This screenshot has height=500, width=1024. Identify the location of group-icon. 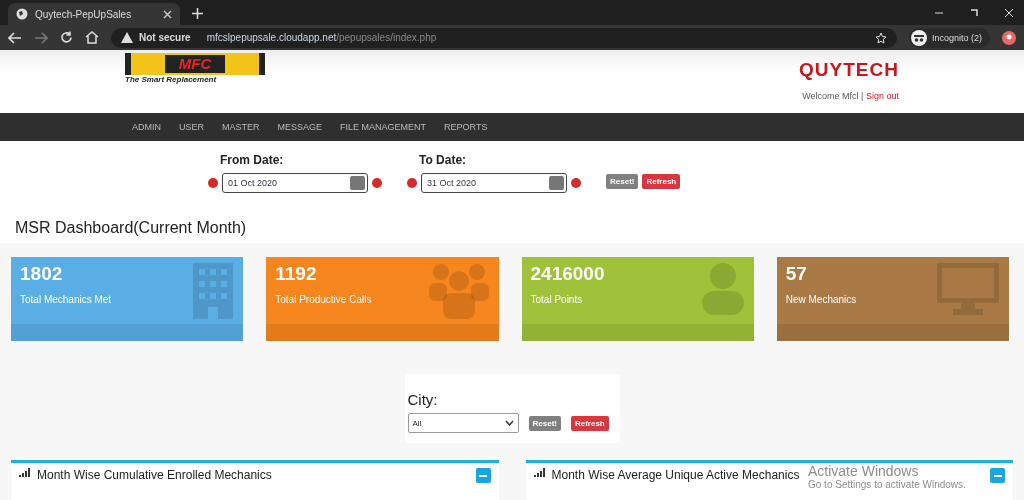
(458, 291).